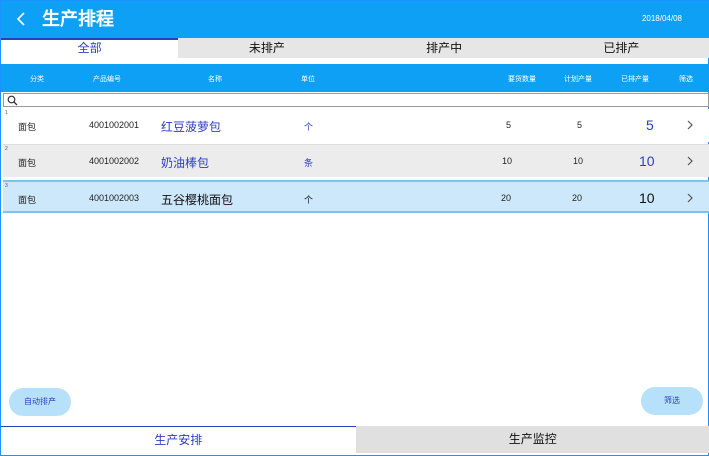 The height and width of the screenshot is (456, 709). I want to click on row-name: 奶油棒包, so click(185, 163).